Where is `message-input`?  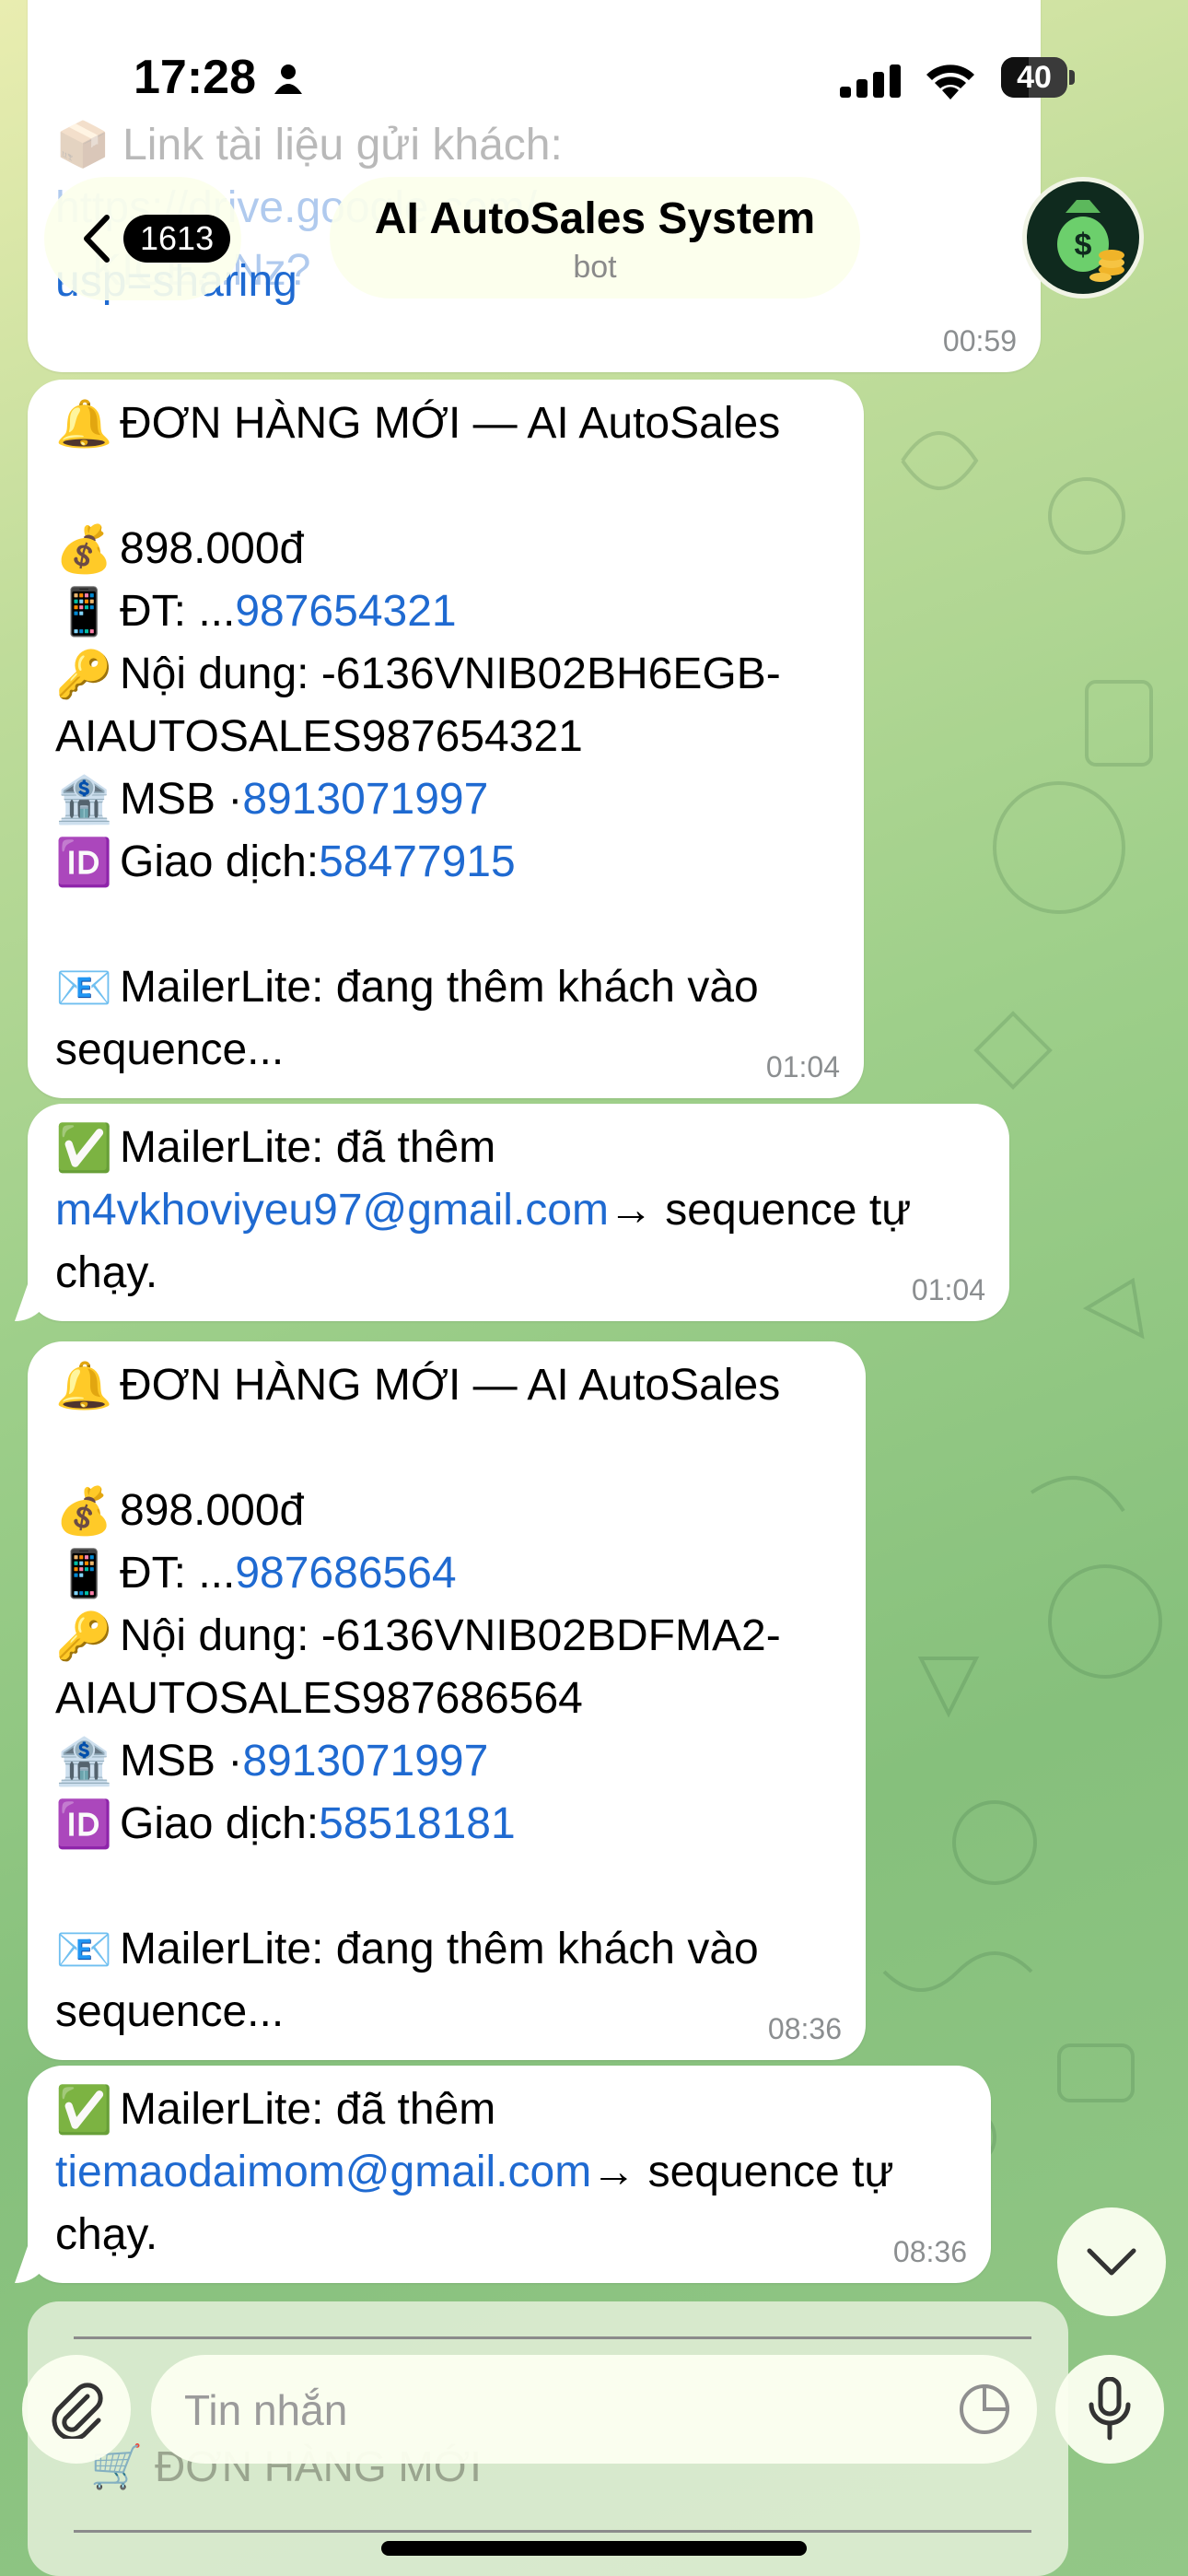
message-input is located at coordinates (552, 2410).